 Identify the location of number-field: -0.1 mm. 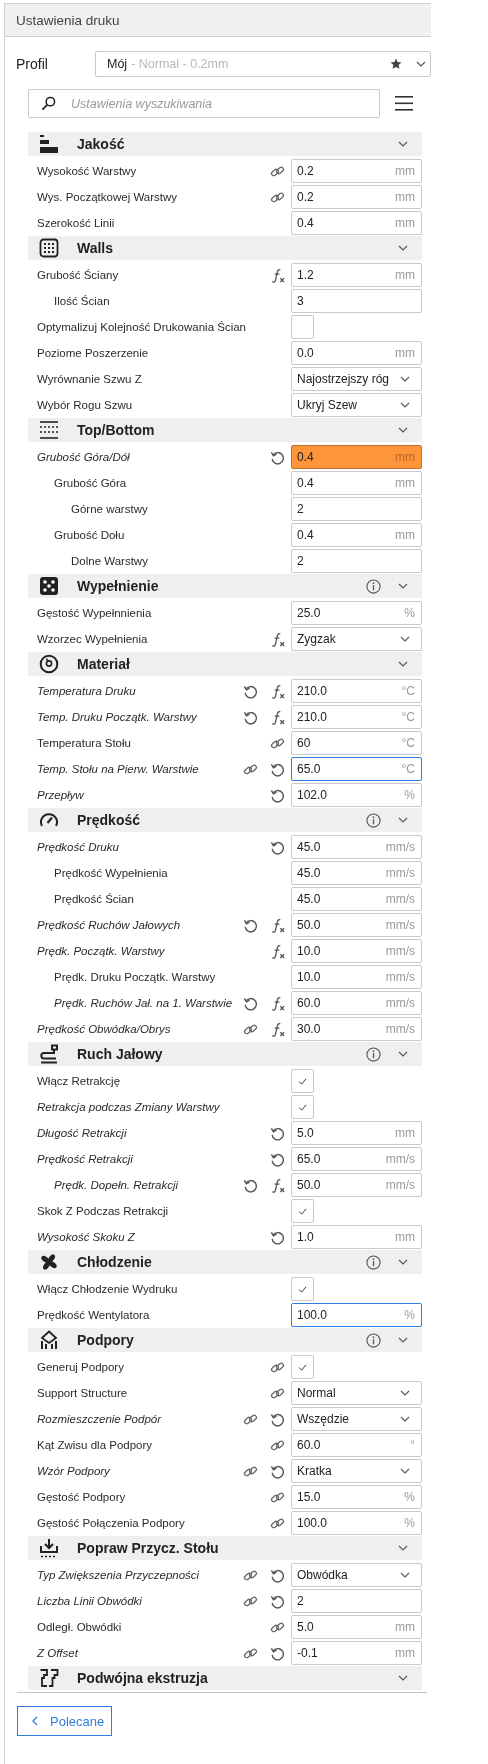
(356, 1653).